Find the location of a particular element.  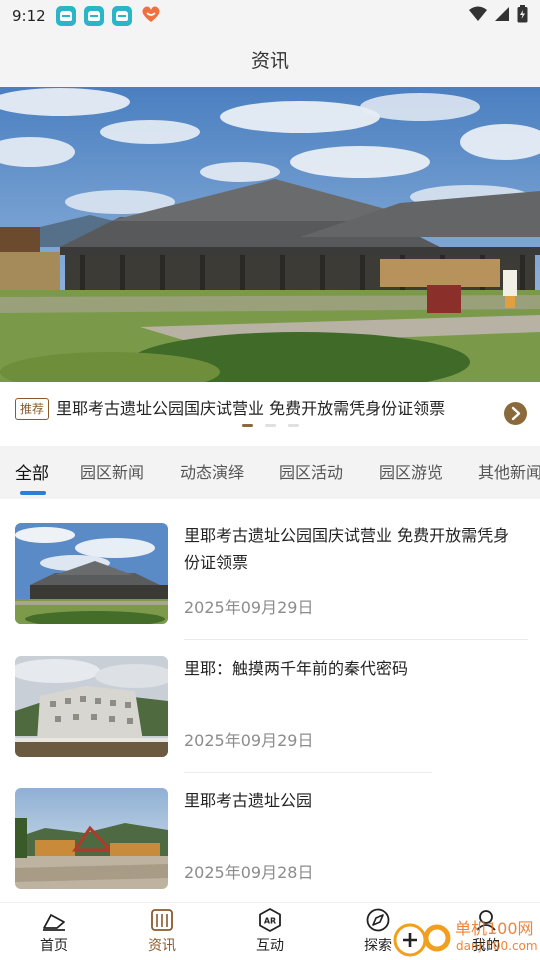

banner-caption: 推荐 里耶考古遗址公园国庆试营业 免费开放需凭身份证领票 is located at coordinates (270, 414).